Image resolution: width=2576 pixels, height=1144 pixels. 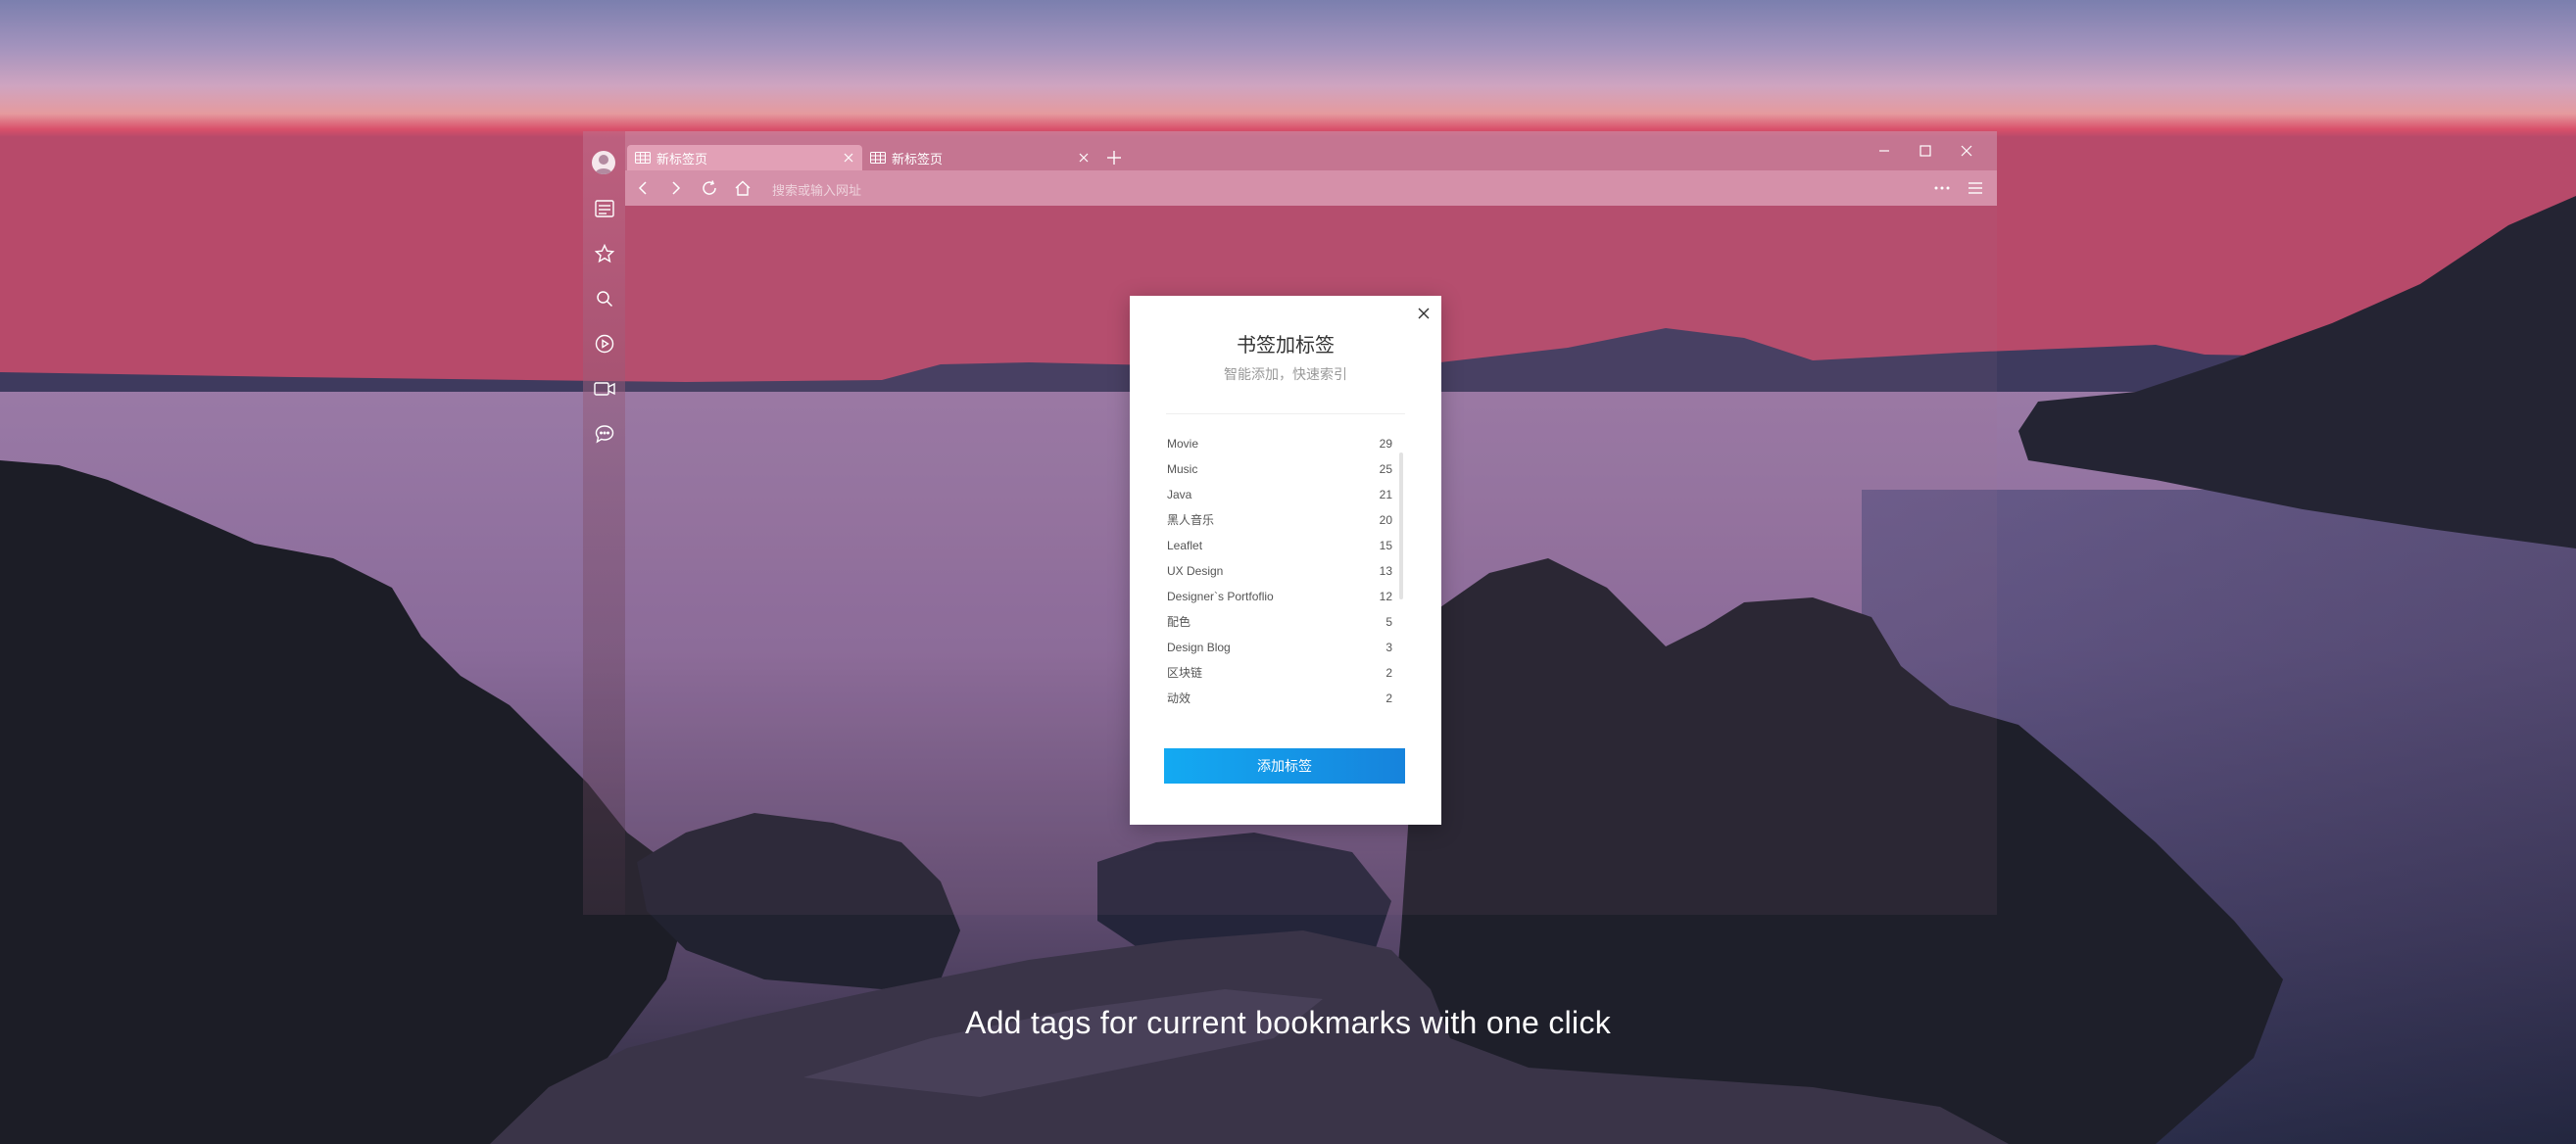 What do you see at coordinates (604, 523) in the screenshot?
I see `sidebar` at bounding box center [604, 523].